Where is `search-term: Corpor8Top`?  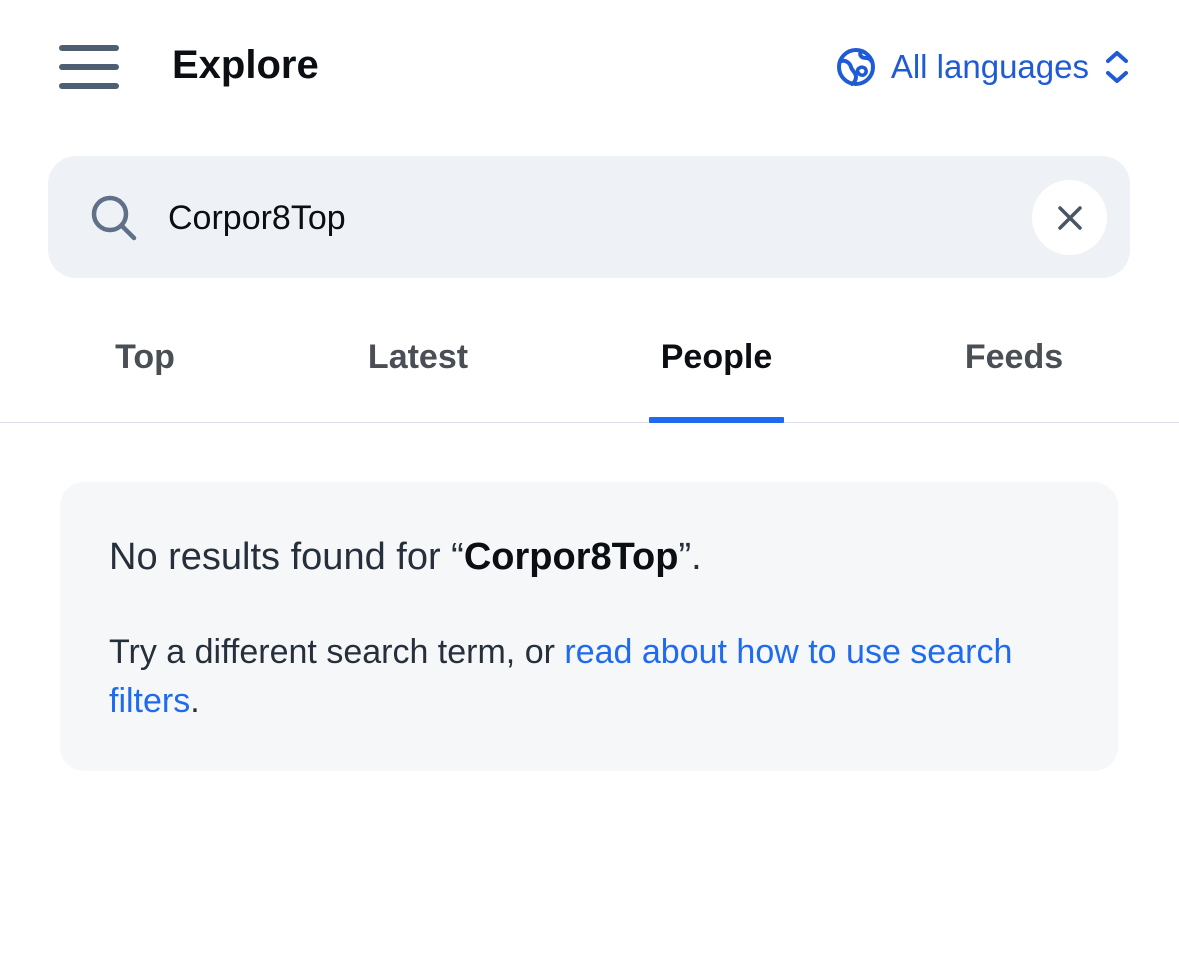
search-term: Corpor8Top is located at coordinates (571, 557).